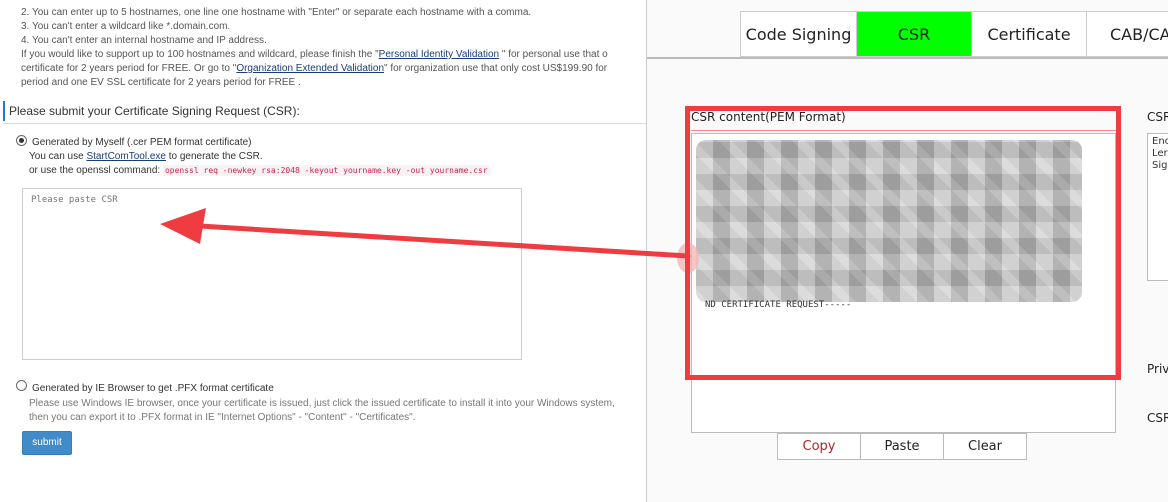 The height and width of the screenshot is (502, 1168). What do you see at coordinates (58, 156) in the screenshot?
I see `option-myself-text: You can use` at bounding box center [58, 156].